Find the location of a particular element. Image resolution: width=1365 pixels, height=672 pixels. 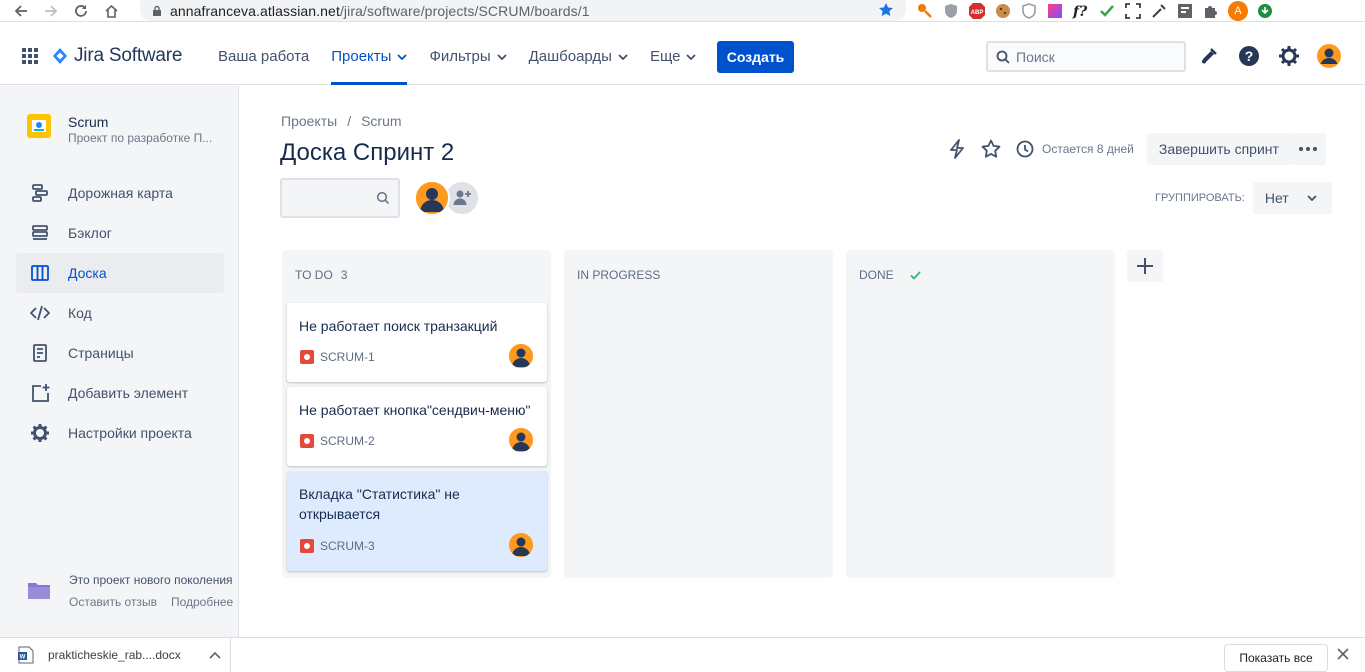

font-extension-icon: f? is located at coordinates (1081, 11).